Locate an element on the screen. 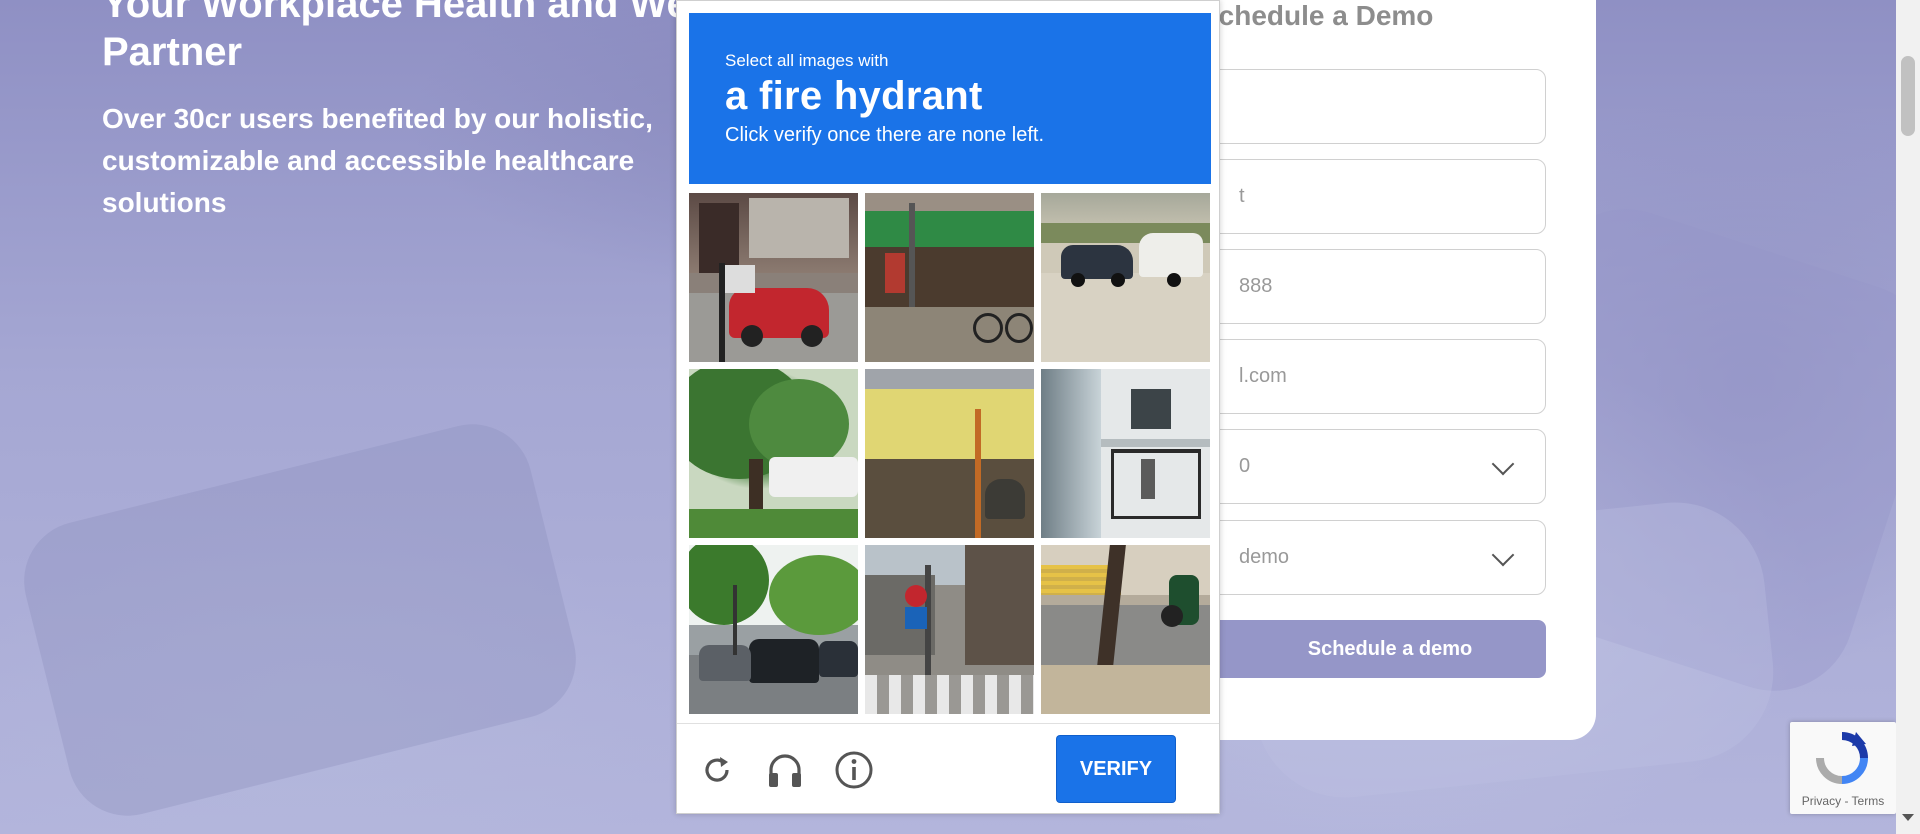  recaptcha-badge: Privacy - Terms is located at coordinates (1843, 768).